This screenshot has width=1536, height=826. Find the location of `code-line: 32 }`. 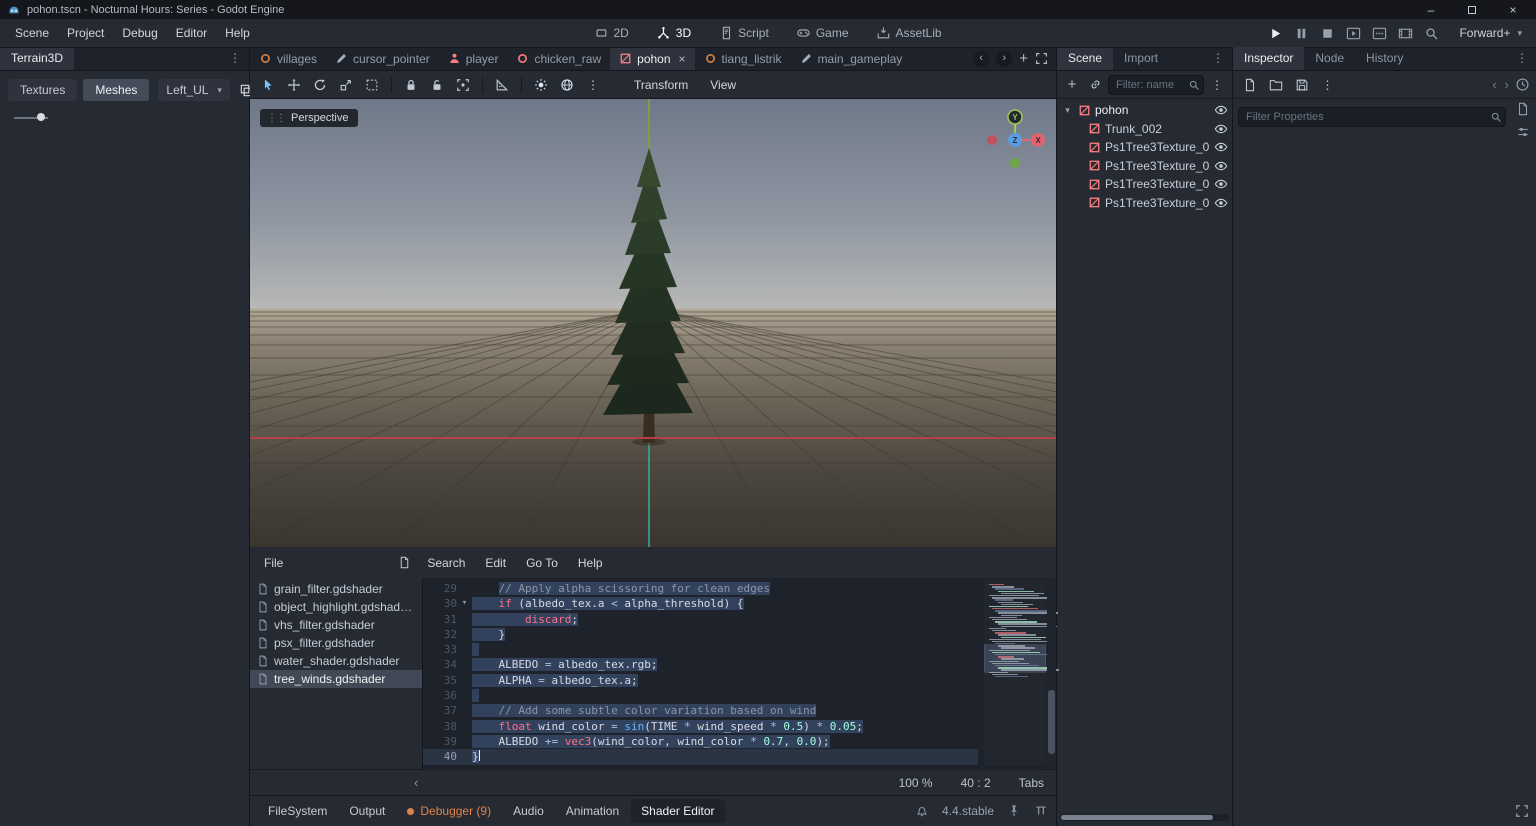

code-line: 32 } is located at coordinates (700, 634).